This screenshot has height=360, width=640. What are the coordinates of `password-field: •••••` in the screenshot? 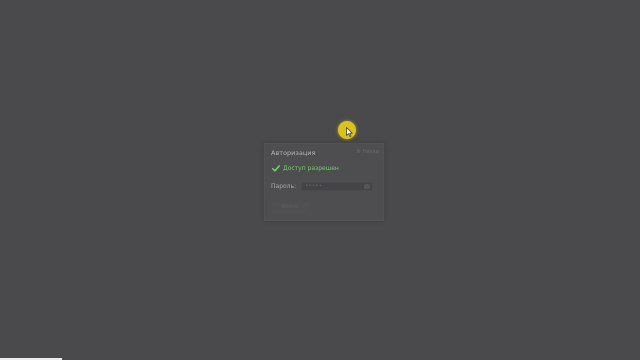 It's located at (337, 186).